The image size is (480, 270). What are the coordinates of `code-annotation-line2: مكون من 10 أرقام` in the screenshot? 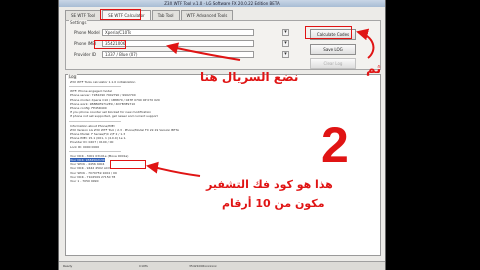 It's located at (273, 203).